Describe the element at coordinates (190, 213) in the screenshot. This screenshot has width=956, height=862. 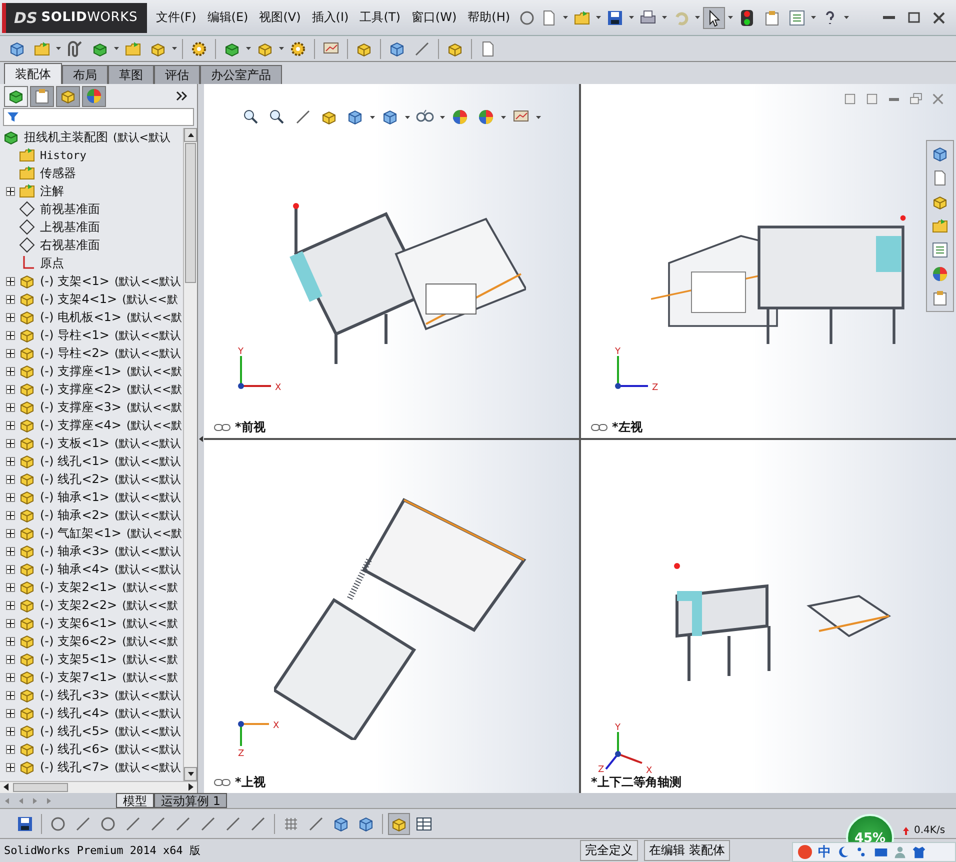
I see `scrollbar-thumb` at that location.